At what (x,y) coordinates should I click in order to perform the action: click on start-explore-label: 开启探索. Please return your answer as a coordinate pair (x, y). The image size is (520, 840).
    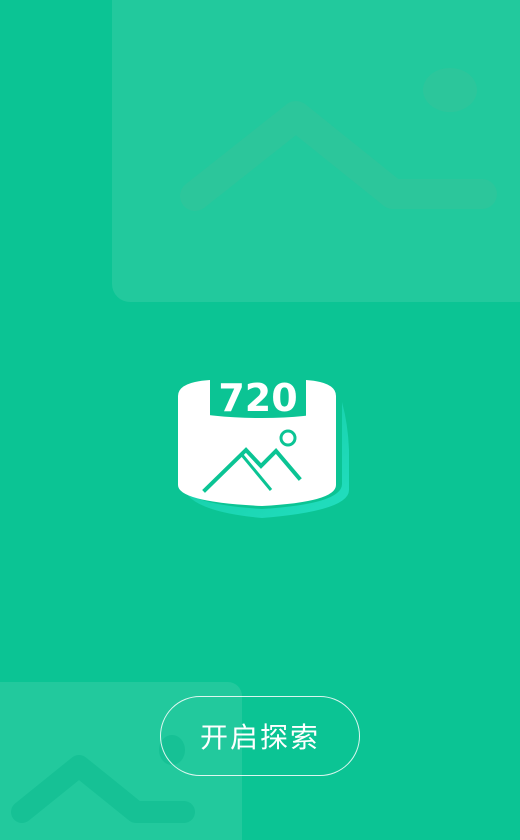
    Looking at the image, I should click on (259, 737).